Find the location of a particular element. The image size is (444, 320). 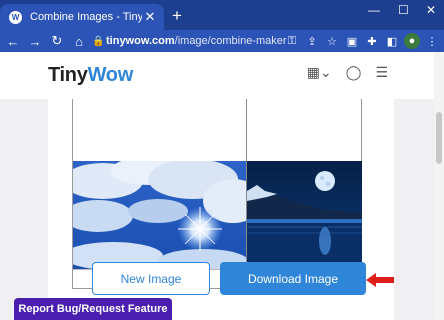

key-icon: ⚿ is located at coordinates (292, 41).